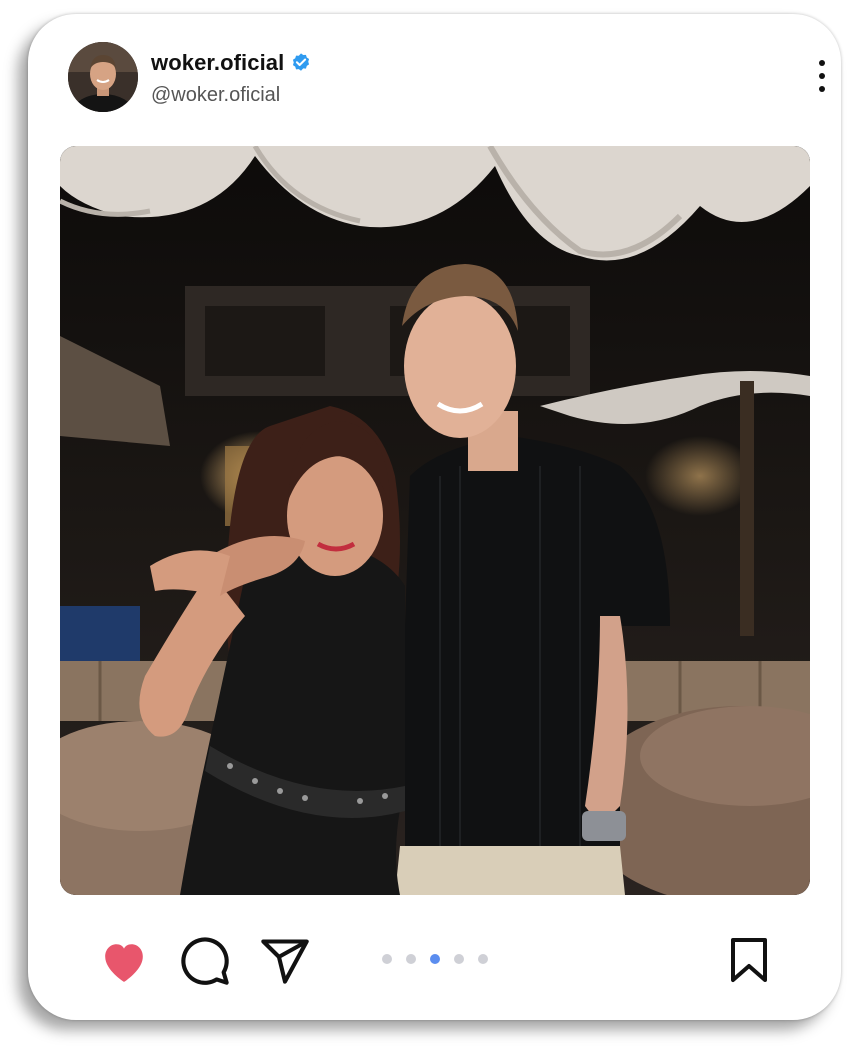 The height and width of the screenshot is (1048, 853). What do you see at coordinates (124, 961) in the screenshot?
I see `heart-icon` at bounding box center [124, 961].